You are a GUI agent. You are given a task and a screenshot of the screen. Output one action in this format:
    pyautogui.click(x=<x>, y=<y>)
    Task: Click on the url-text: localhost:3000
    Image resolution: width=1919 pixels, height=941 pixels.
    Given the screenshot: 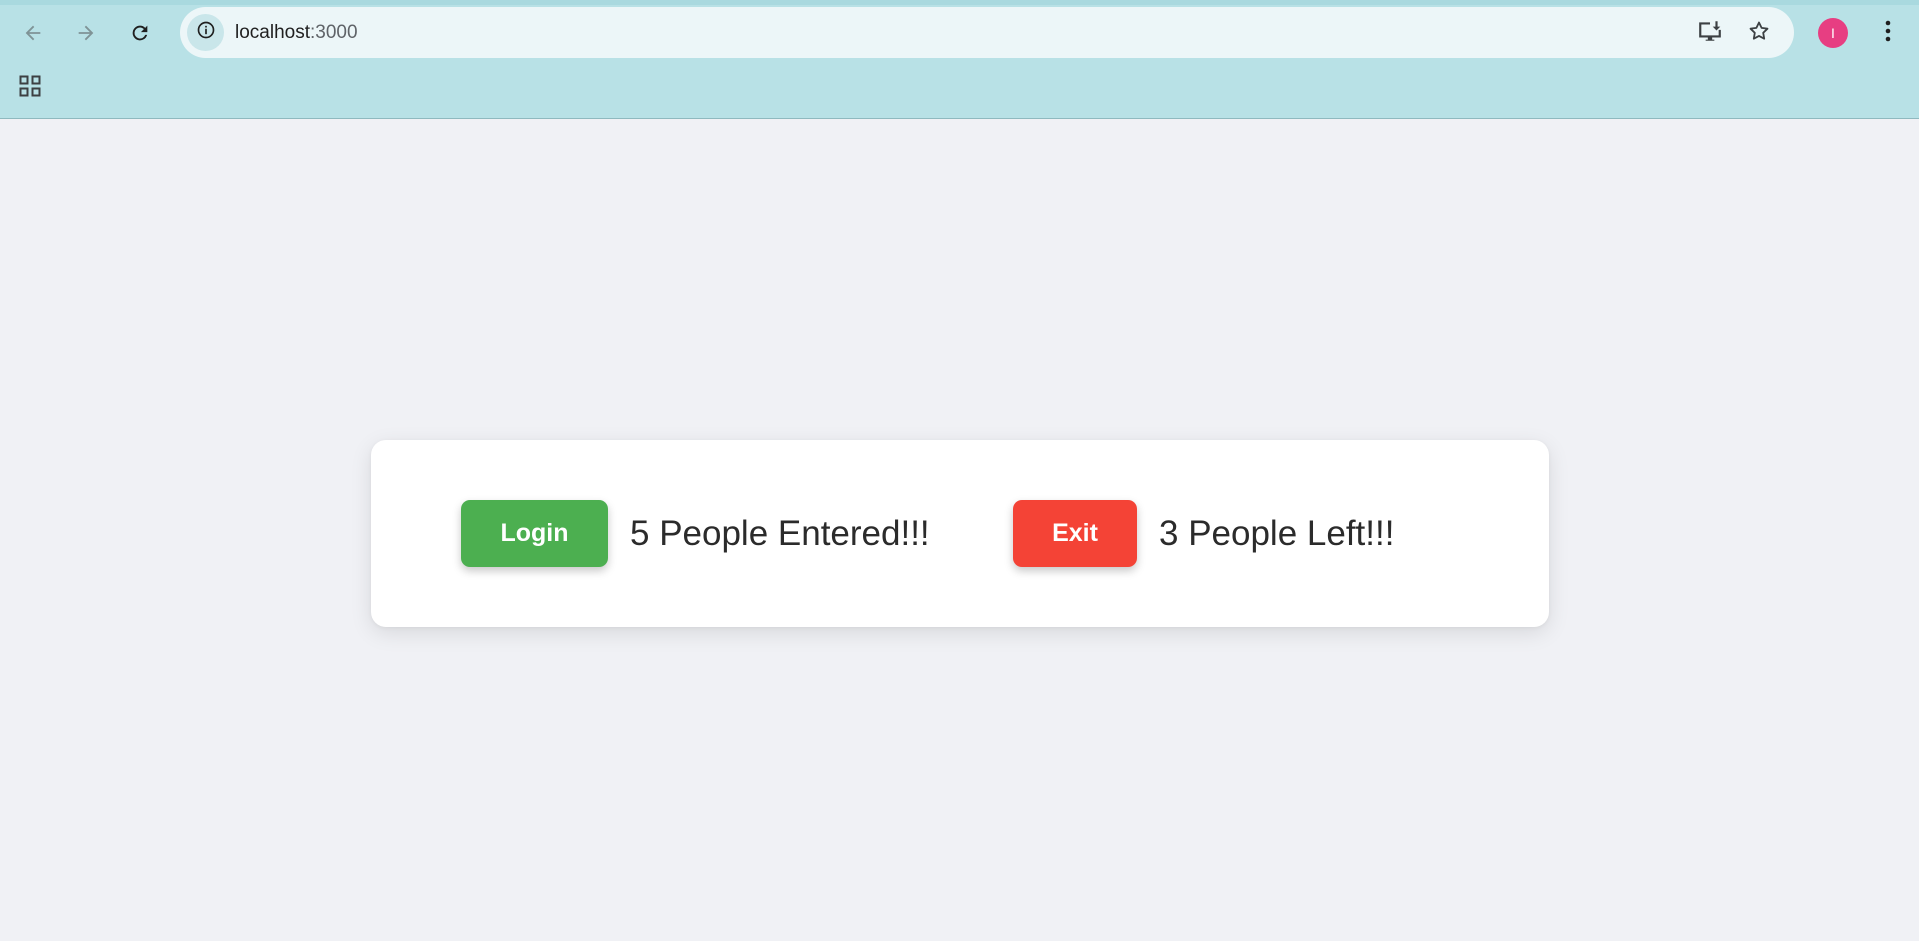 What is the action you would take?
    pyautogui.click(x=296, y=32)
    